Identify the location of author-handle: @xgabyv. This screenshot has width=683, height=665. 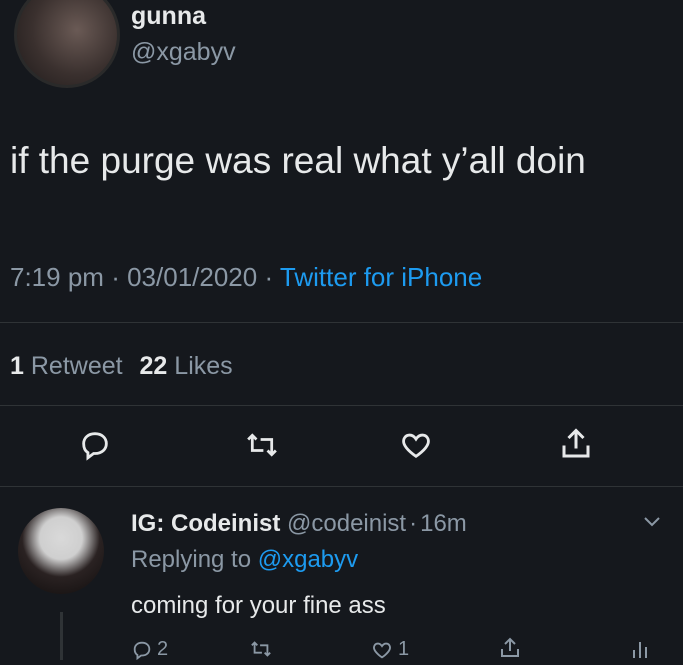
(183, 52).